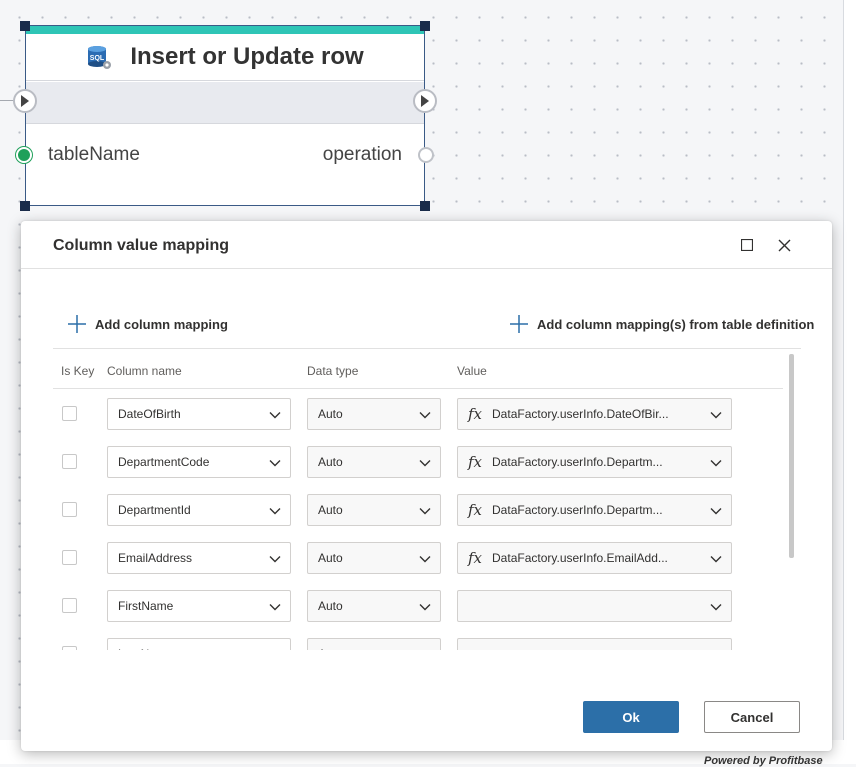  What do you see at coordinates (362, 154) in the screenshot?
I see `output-port-label: operation` at bounding box center [362, 154].